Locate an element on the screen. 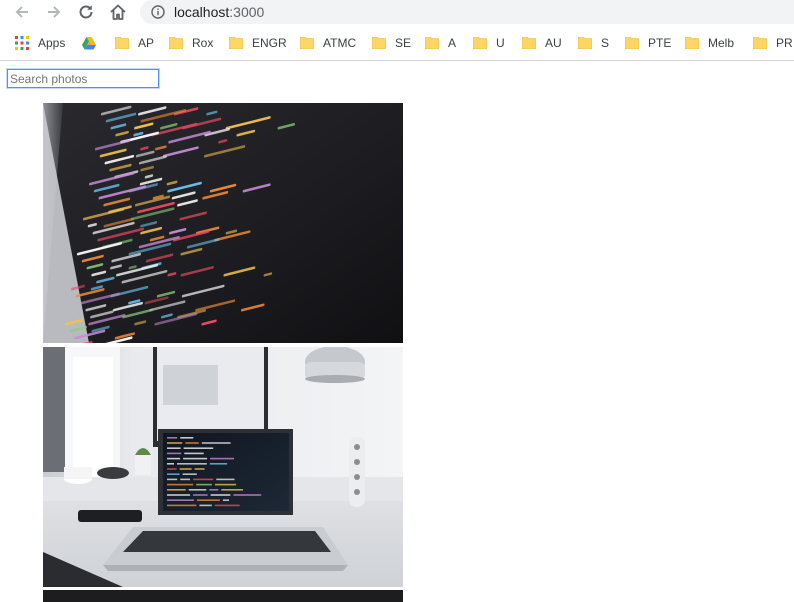 The image size is (794, 602). bookmark-label: AU is located at coordinates (553, 43).